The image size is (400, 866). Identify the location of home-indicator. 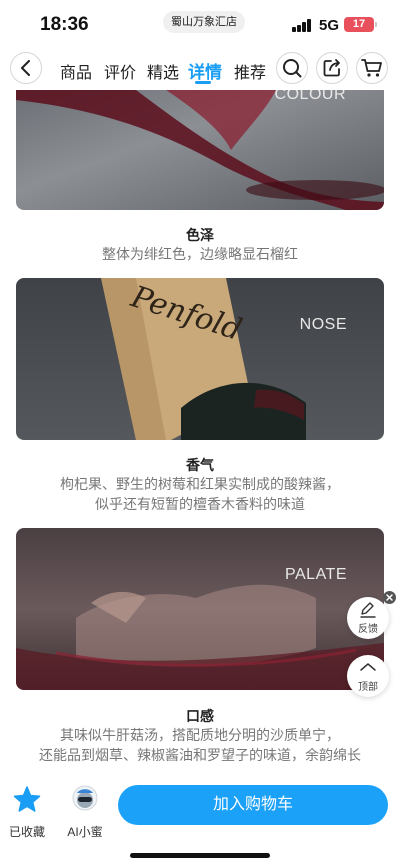
(200, 855).